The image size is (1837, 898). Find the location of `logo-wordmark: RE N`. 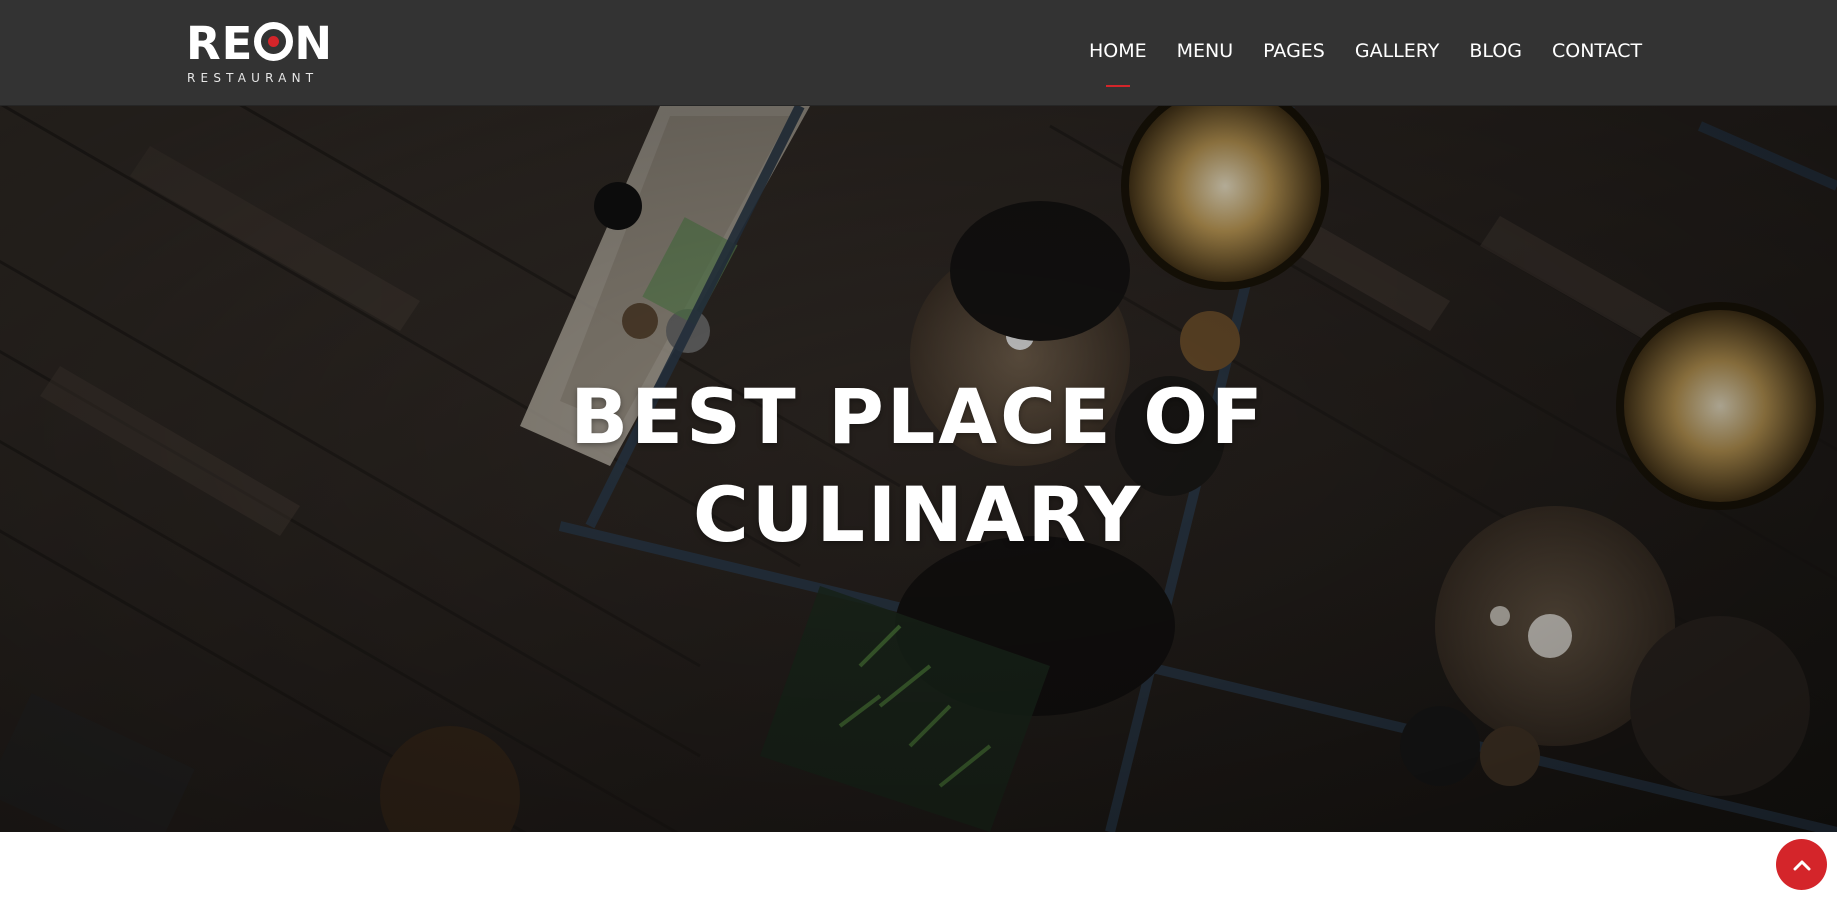

logo-wordmark: RE N is located at coordinates (259, 43).